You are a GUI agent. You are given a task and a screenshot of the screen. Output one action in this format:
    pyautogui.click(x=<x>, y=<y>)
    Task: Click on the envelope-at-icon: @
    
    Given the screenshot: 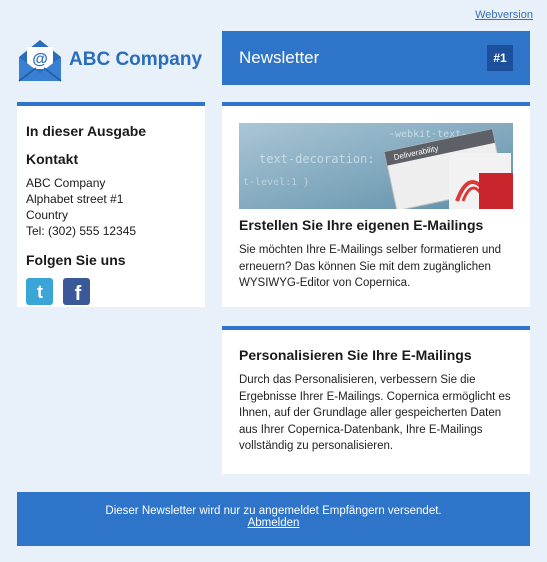 What is the action you would take?
    pyautogui.click(x=40, y=61)
    